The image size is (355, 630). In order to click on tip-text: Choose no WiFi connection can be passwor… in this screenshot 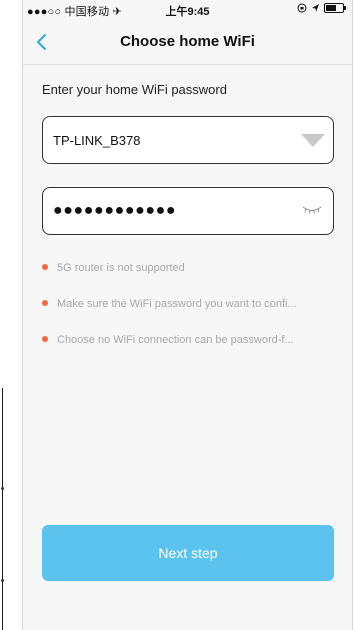, I will do `click(175, 340)`.